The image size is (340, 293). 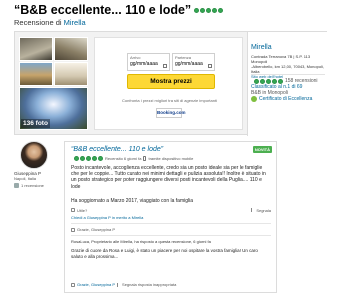 What do you see at coordinates (16, 185) in the screenshot?
I see `review-count-icon` at bounding box center [16, 185].